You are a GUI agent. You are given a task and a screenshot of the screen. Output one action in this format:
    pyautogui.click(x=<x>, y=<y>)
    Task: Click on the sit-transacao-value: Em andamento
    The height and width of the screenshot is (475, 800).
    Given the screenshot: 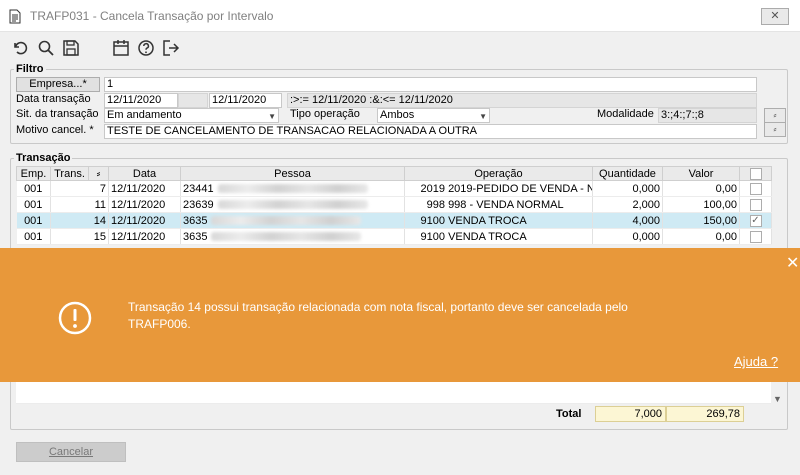 What is the action you would take?
    pyautogui.click(x=144, y=115)
    